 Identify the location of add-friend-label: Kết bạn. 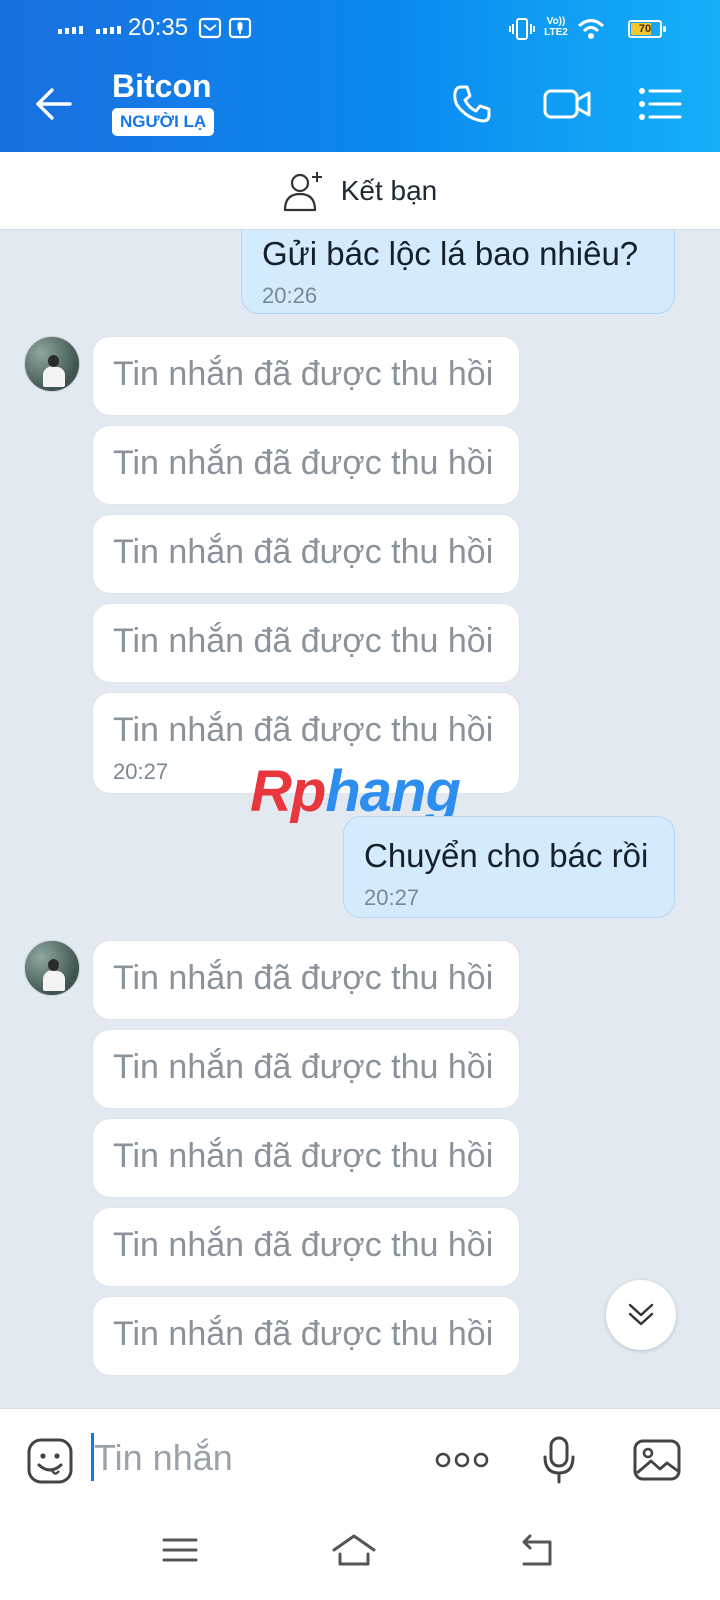
(389, 190).